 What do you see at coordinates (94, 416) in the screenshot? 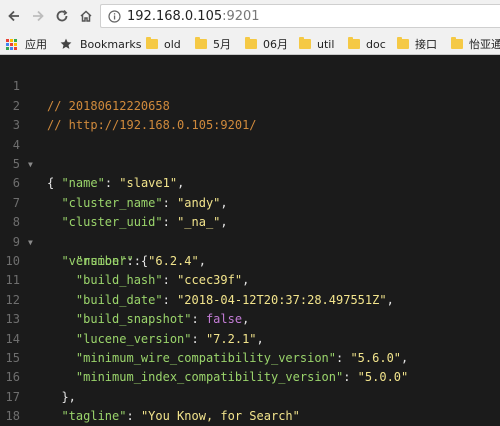
I see `json-key: "tagline"` at bounding box center [94, 416].